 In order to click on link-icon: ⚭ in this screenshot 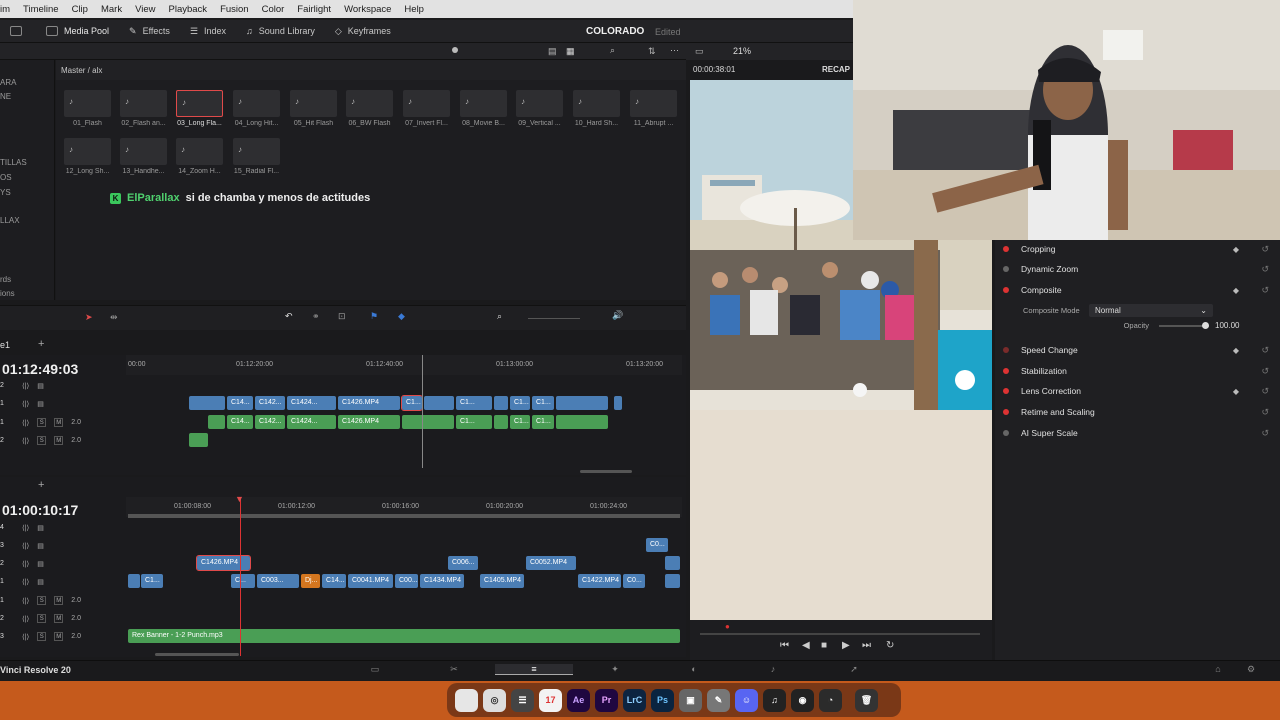, I will do `click(316, 316)`.